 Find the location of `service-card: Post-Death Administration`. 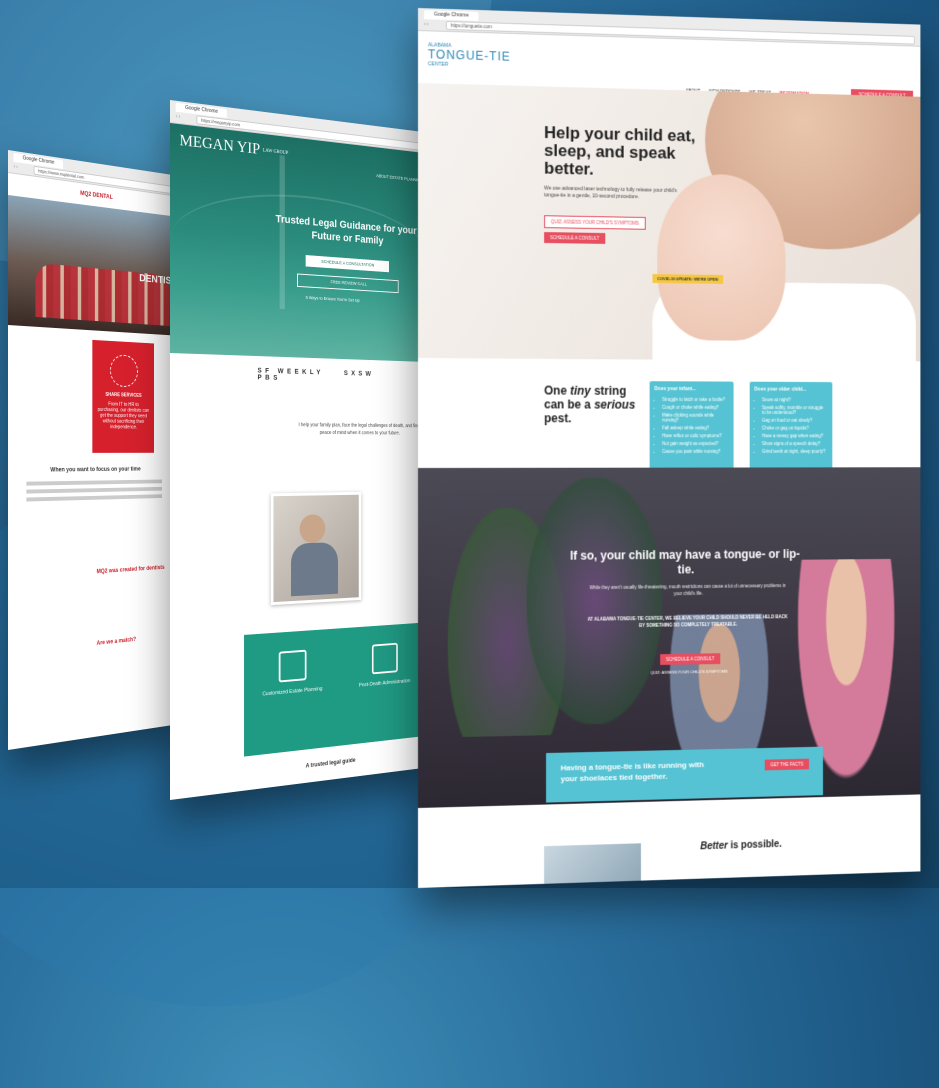

service-card: Post-Death Administration is located at coordinates (384, 665).